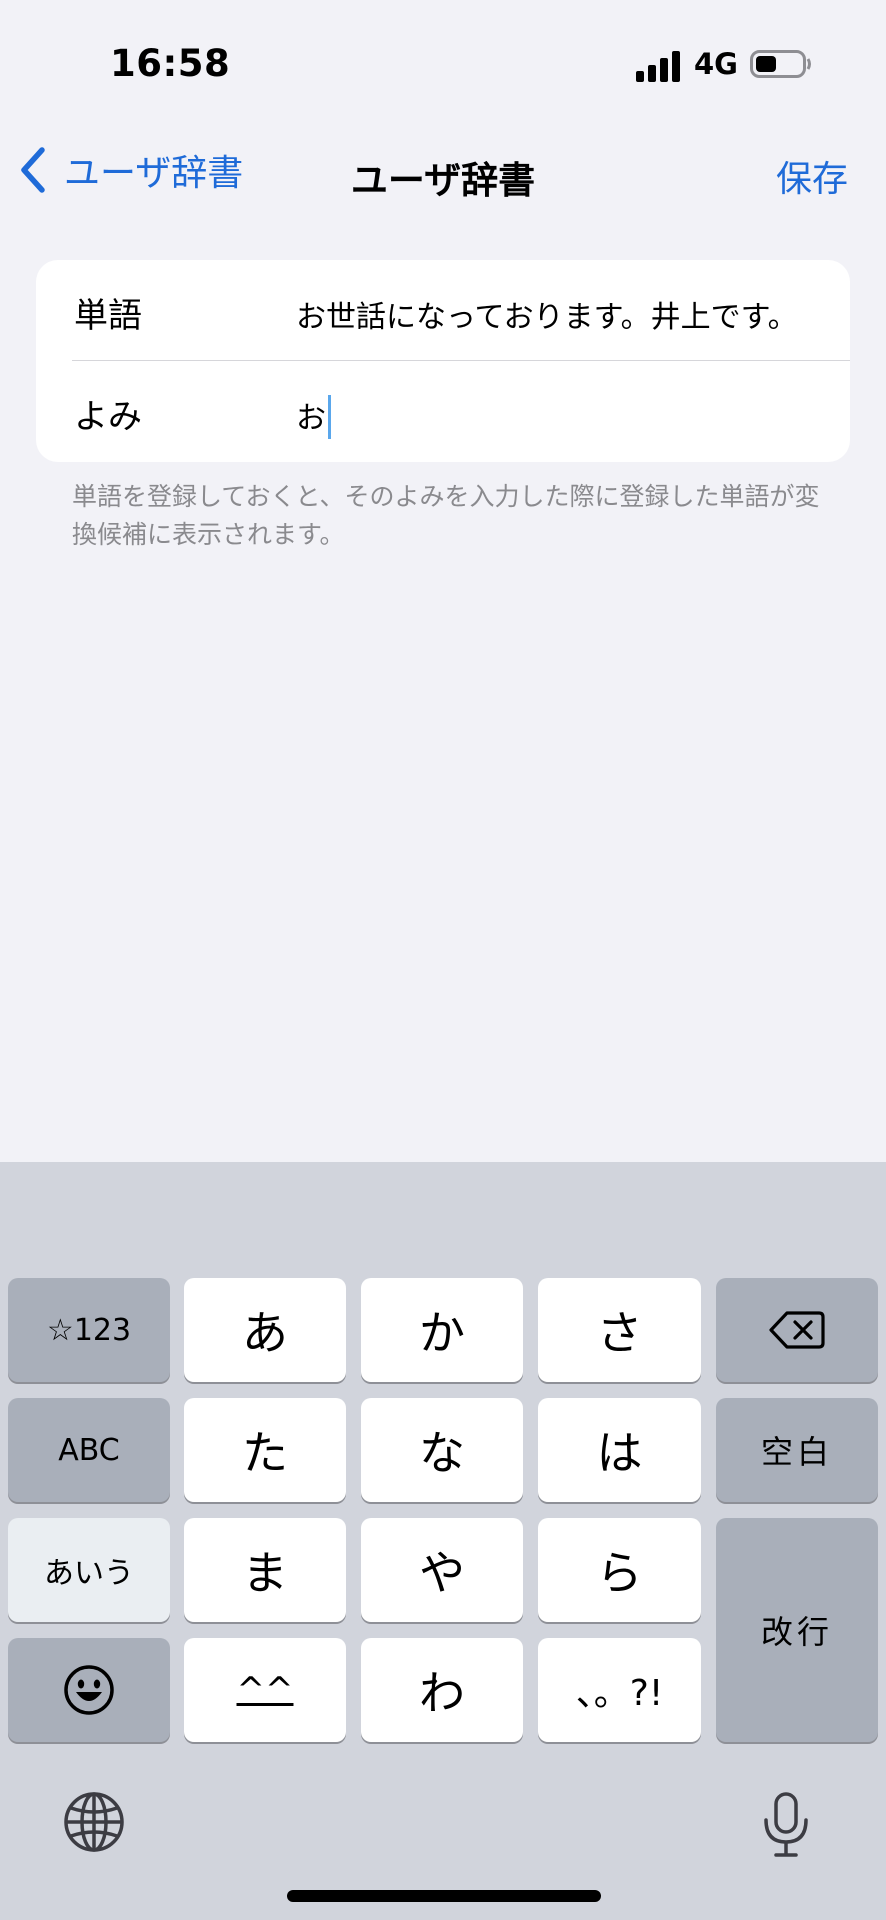  Describe the element at coordinates (444, 1896) in the screenshot. I see `home-indicator` at that location.